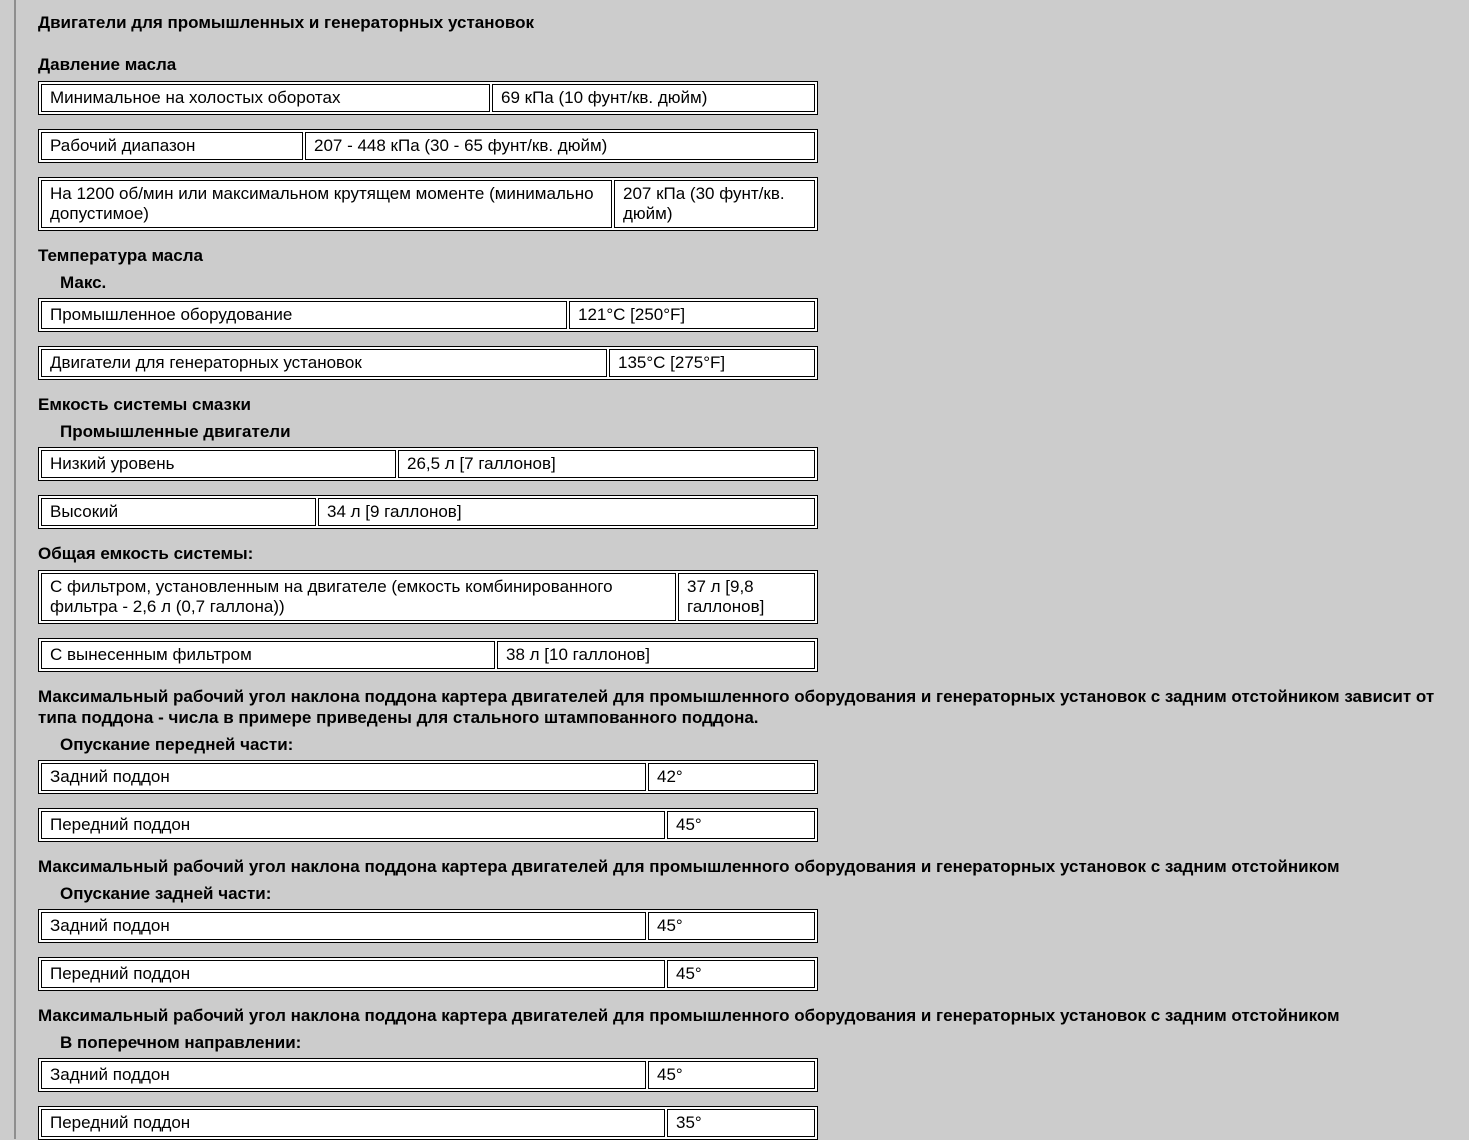 Image resolution: width=1469 pixels, height=1140 pixels. Describe the element at coordinates (731, 777) in the screenshot. I see `spec-value: 42°` at that location.